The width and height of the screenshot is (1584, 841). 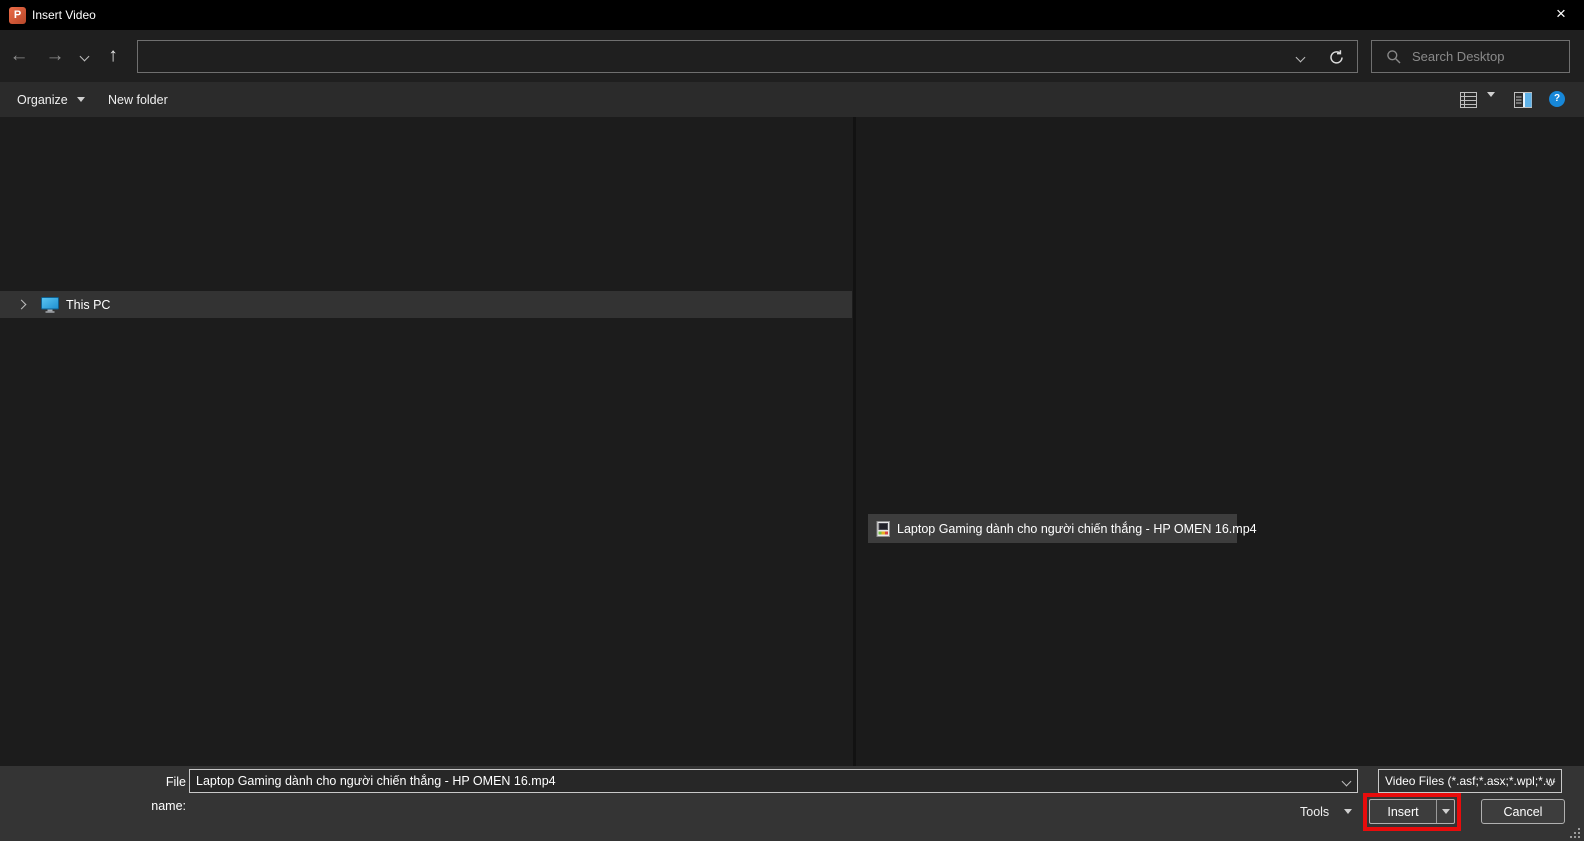 I want to click on new-folder-button: New folder, so click(x=138, y=99).